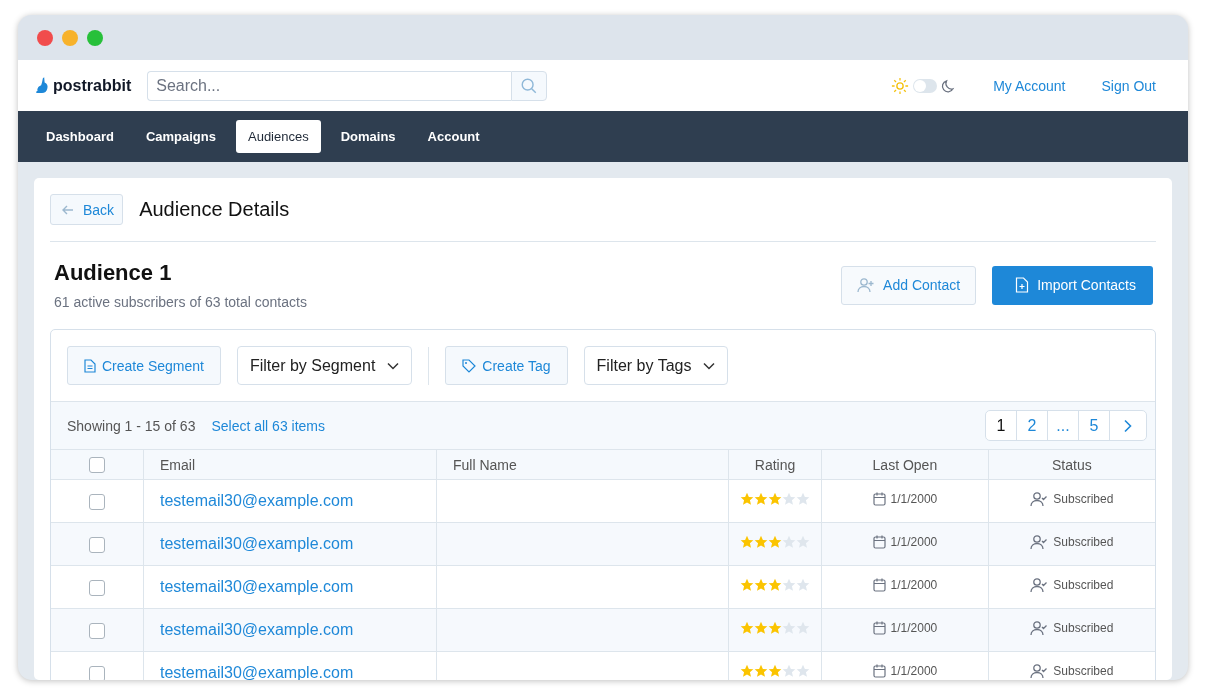  What do you see at coordinates (80, 136) in the screenshot?
I see `nav-tab: Dashboard` at bounding box center [80, 136].